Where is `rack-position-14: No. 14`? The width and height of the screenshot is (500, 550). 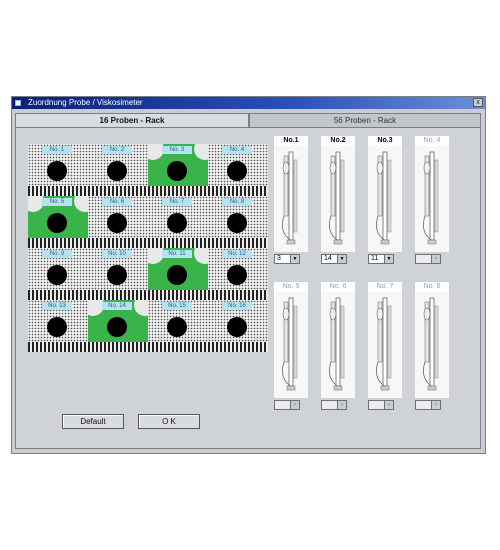 rack-position-14: No. 14 is located at coordinates (118, 326).